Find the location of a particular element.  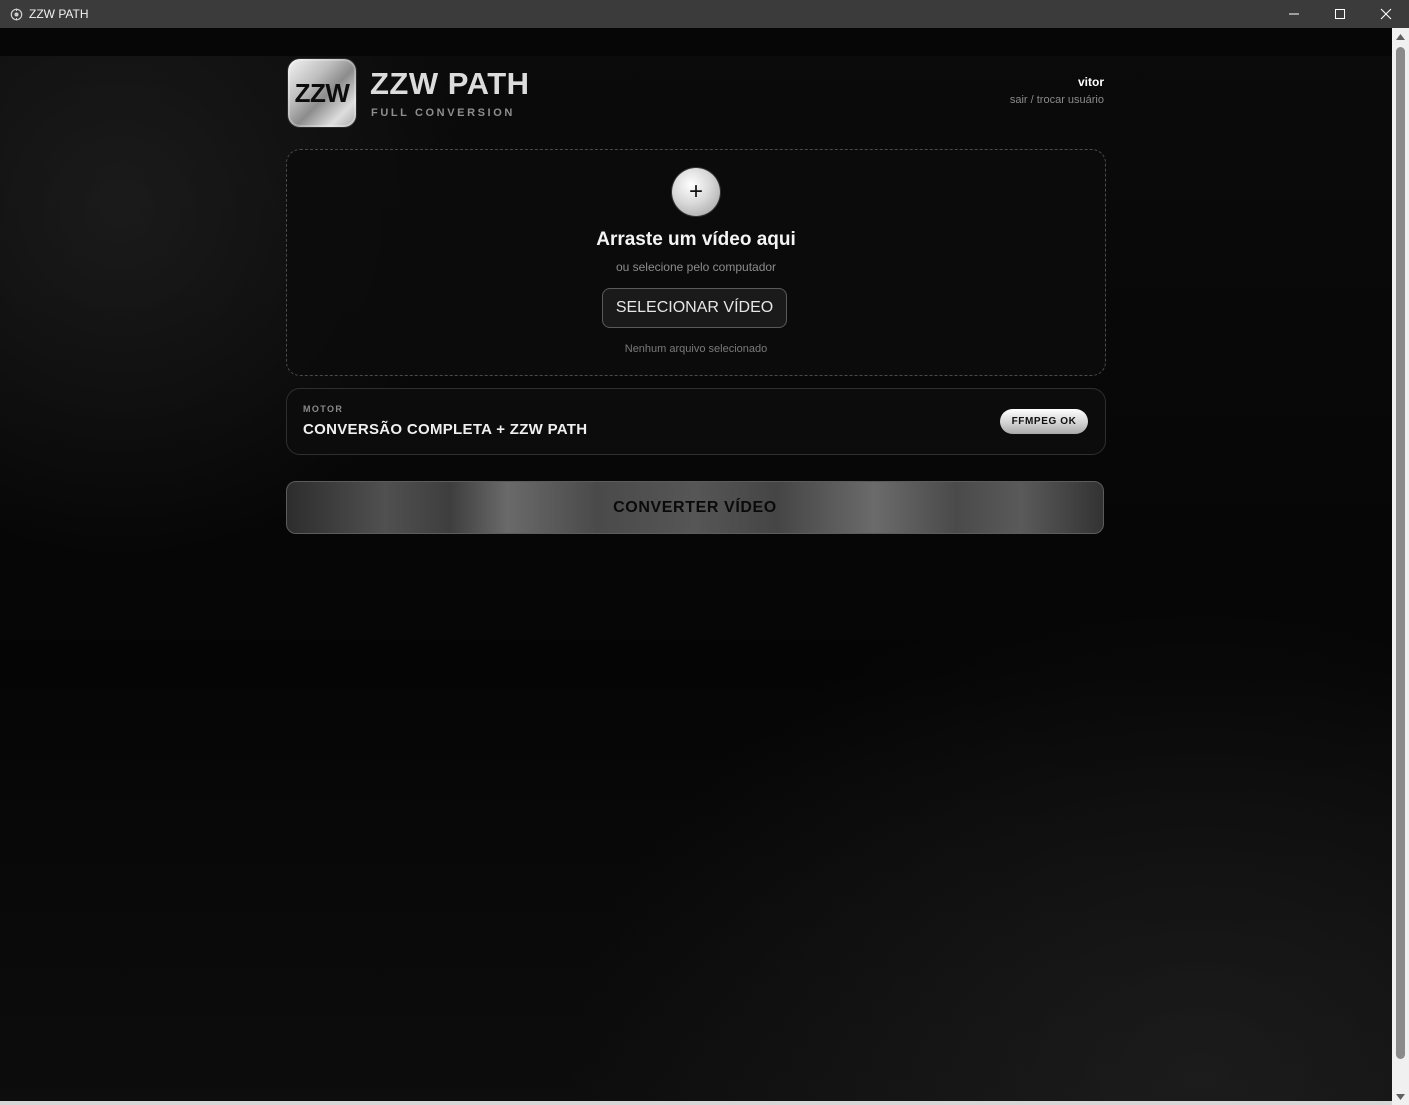

chevron-down-icon is located at coordinates (1400, 1096).